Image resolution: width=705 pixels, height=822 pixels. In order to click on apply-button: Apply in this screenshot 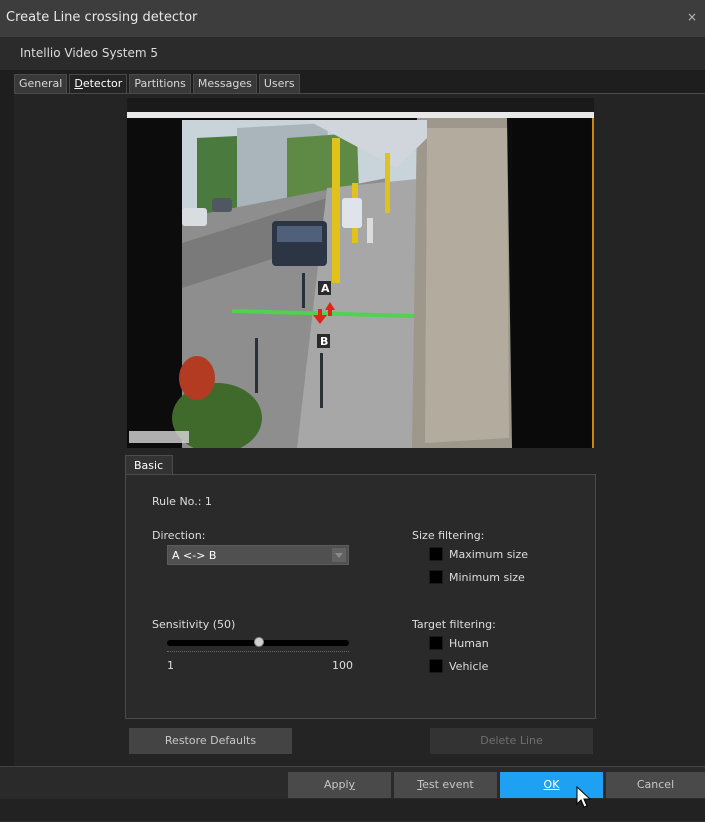, I will do `click(339, 785)`.